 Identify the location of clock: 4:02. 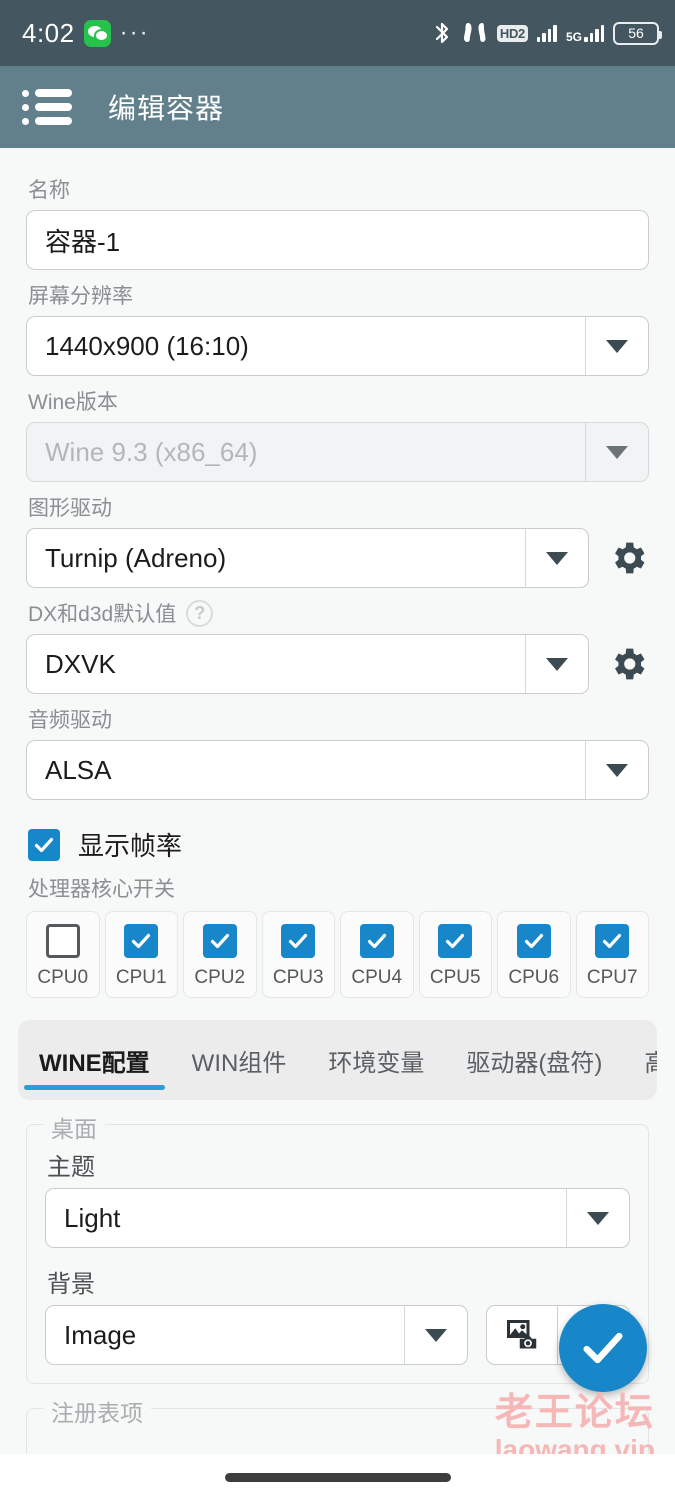
(48, 32).